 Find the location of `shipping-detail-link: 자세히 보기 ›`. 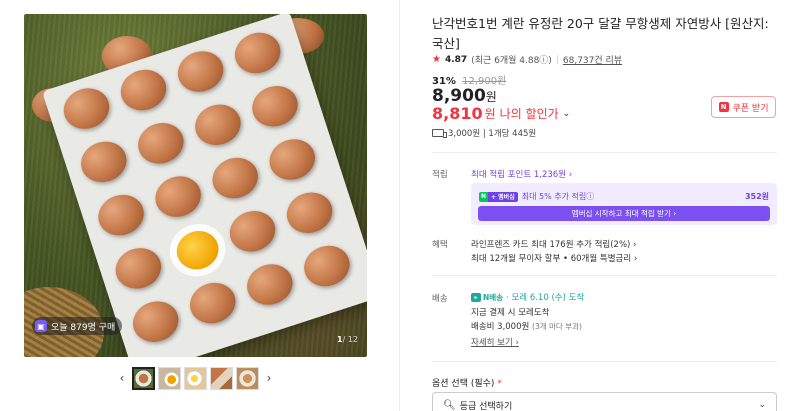

shipping-detail-link: 자세히 보기 › is located at coordinates (495, 342).